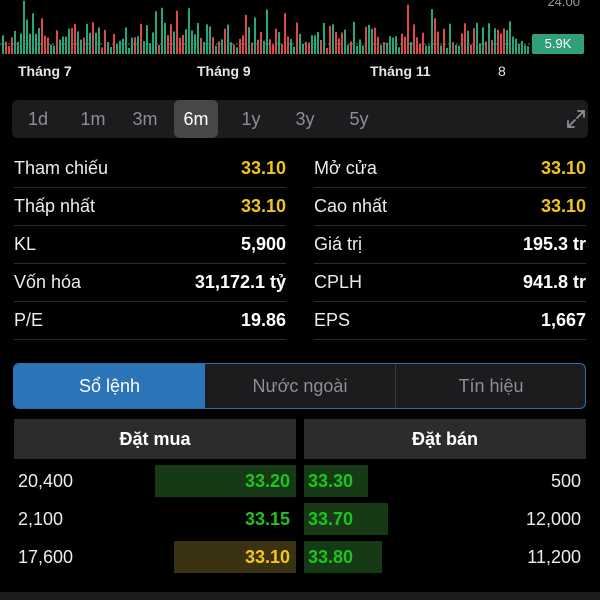  Describe the element at coordinates (150, 207) in the screenshot. I see `stat-low-price: Thấp nhất 33.10` at that location.